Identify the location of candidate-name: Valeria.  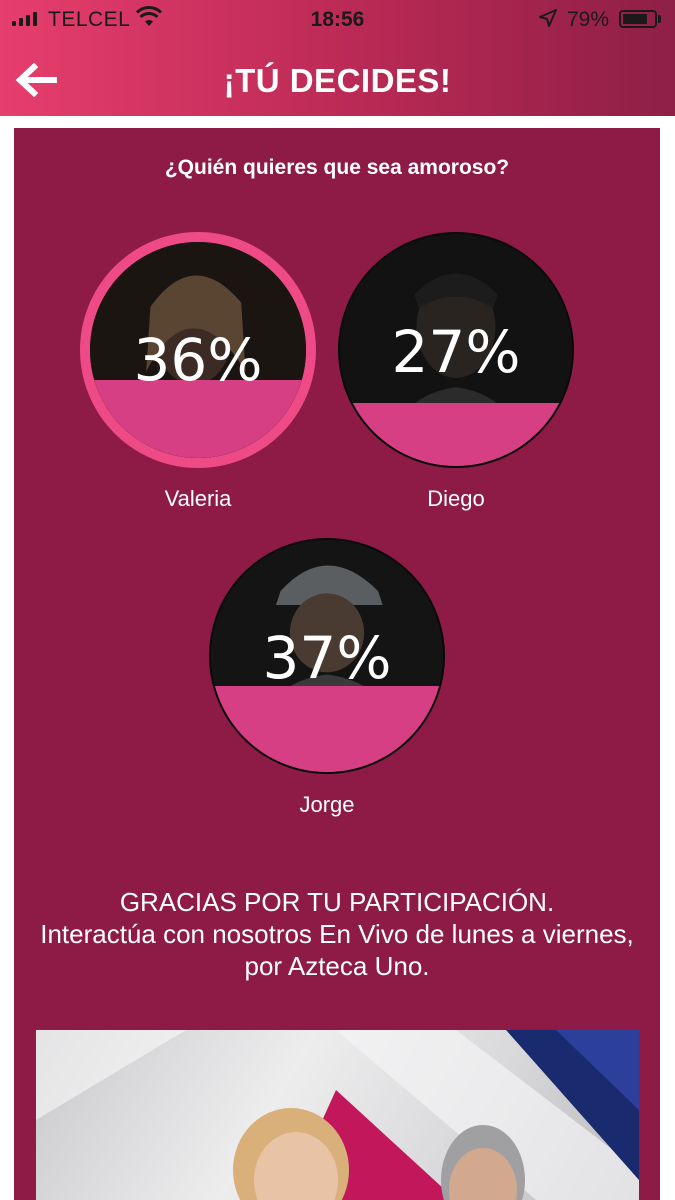
(198, 498).